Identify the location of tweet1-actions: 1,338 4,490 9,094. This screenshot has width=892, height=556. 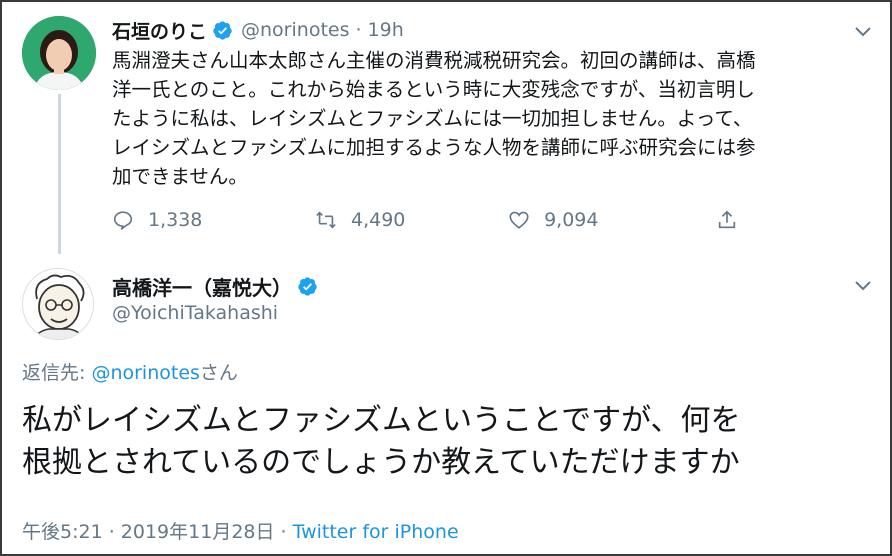
(432, 220).